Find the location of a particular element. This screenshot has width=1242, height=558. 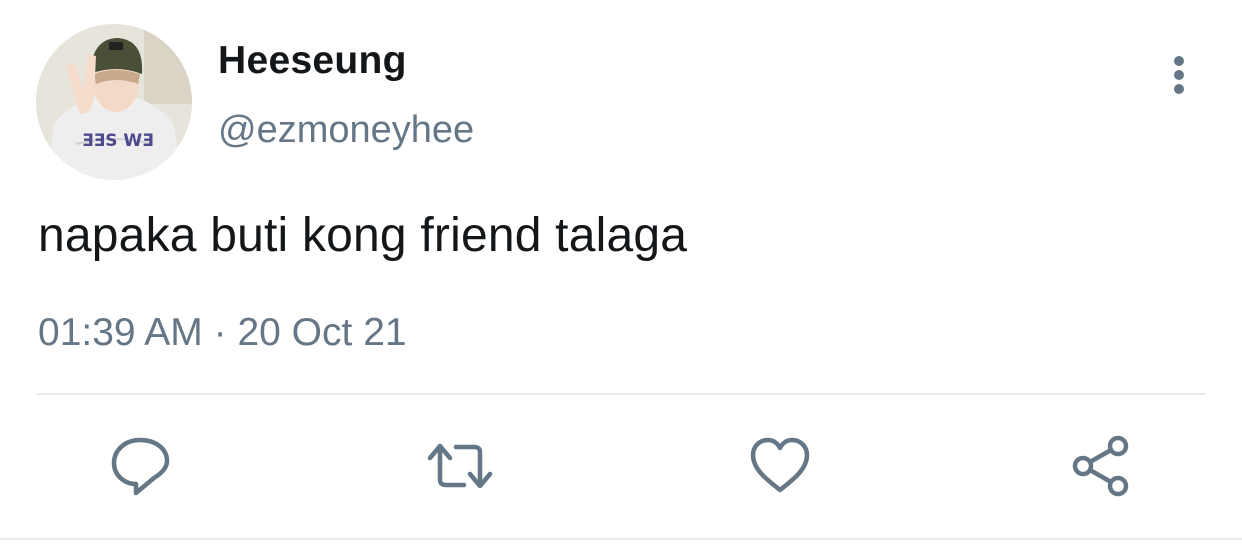

tweet-time: 01:39 AM is located at coordinates (120, 332).